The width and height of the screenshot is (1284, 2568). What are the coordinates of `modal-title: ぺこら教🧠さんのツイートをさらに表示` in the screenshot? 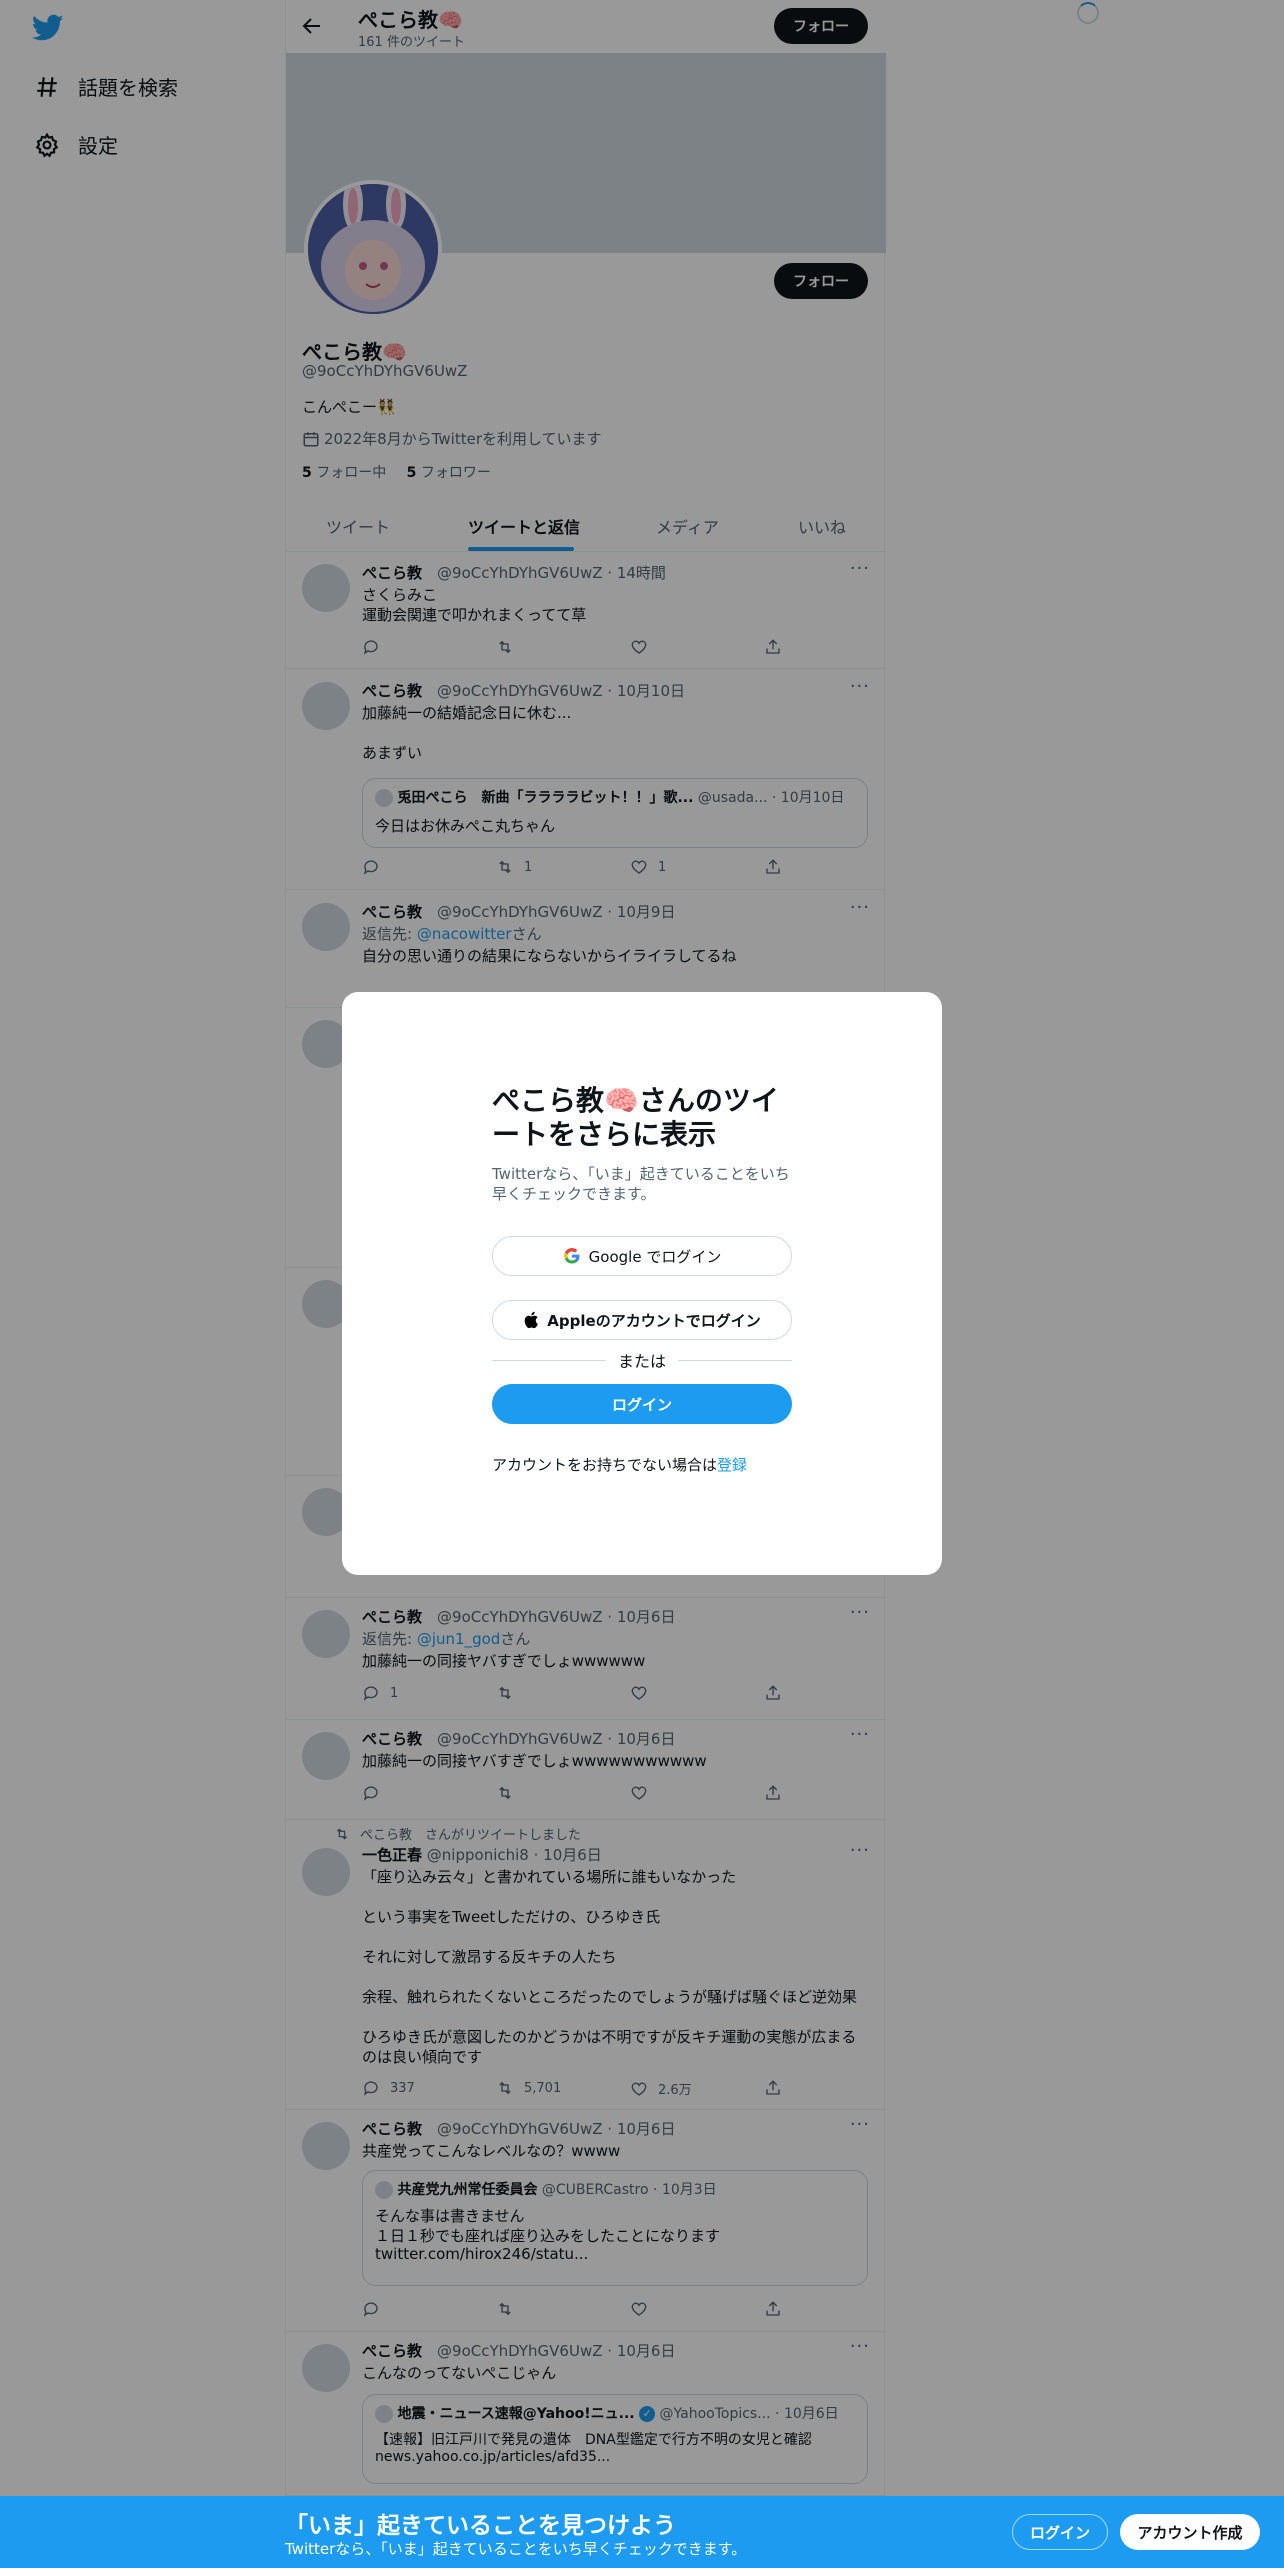 It's located at (635, 1117).